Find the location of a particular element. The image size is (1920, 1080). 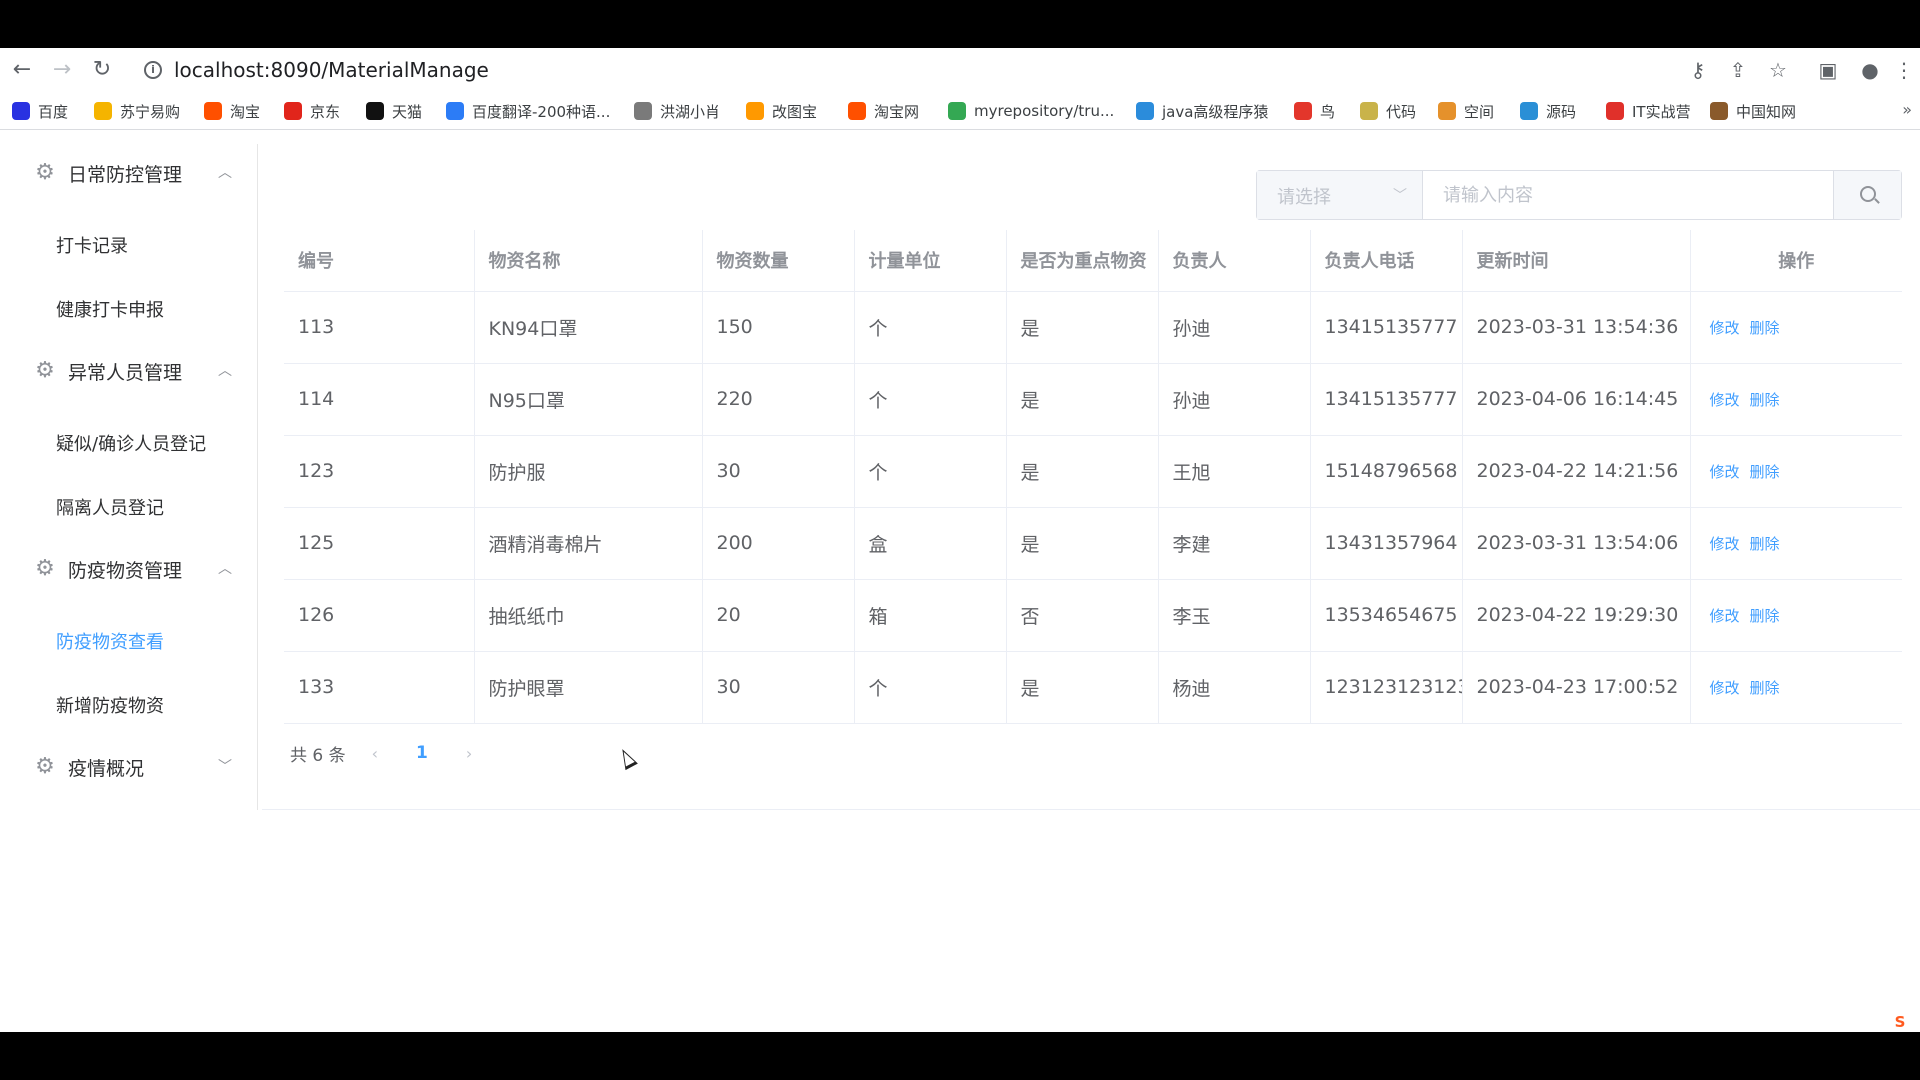

bookmark-item: IT实战营 is located at coordinates (1648, 111).